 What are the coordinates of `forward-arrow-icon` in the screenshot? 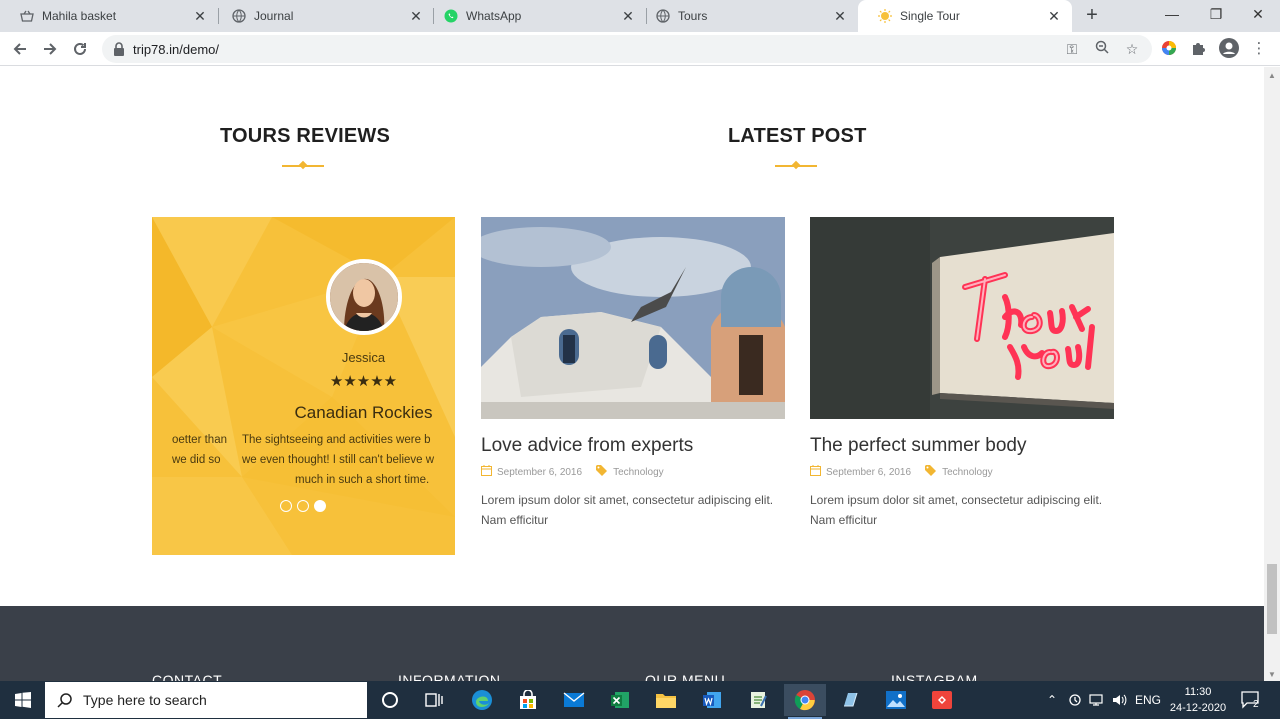 It's located at (50, 49).